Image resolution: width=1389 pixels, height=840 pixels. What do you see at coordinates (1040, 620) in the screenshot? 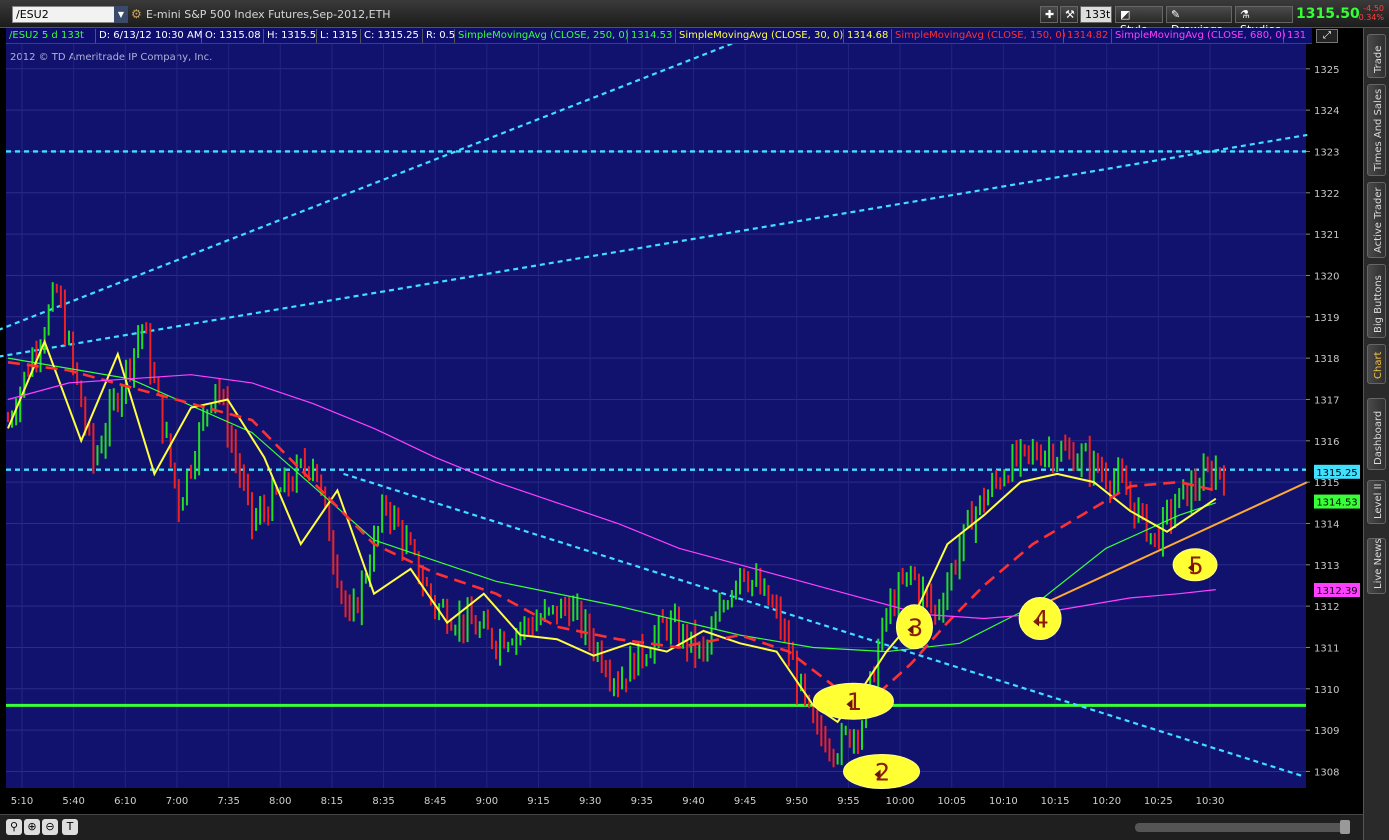
I see `annotation-label: 4` at bounding box center [1040, 620].